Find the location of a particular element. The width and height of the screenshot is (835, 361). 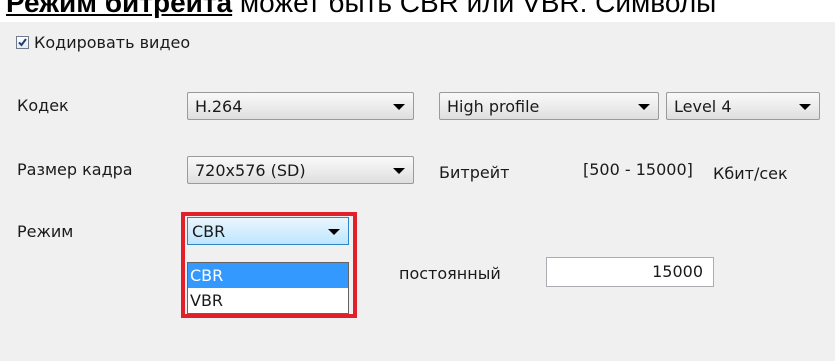

encode-video-label: Кодировать видео is located at coordinates (112, 42).